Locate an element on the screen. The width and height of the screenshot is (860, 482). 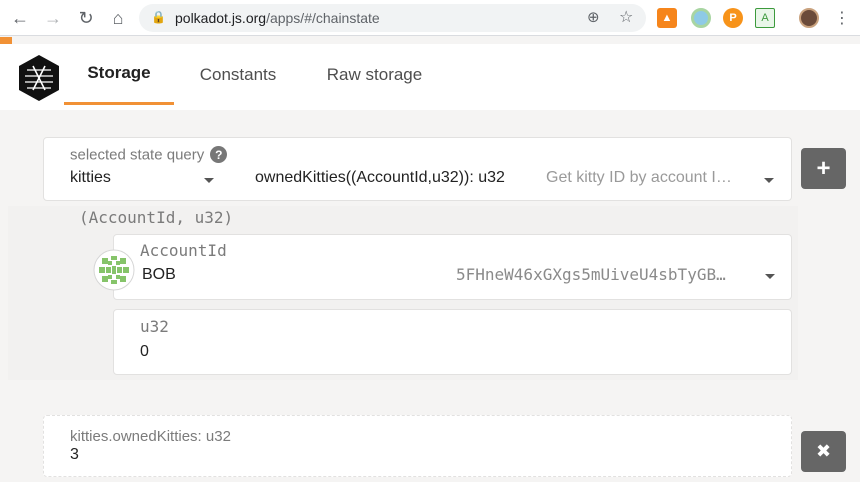
profile-avatar is located at coordinates (809, 18).